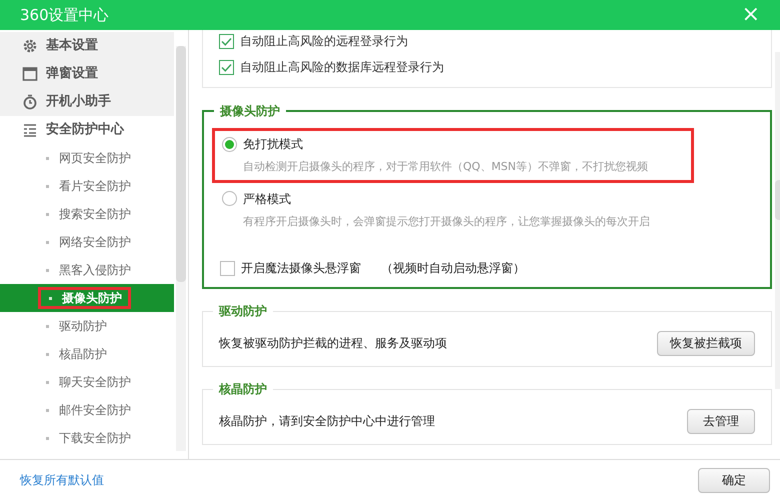  Describe the element at coordinates (95, 242) in the screenshot. I see `sidebar-label: 网络安全防护` at that location.